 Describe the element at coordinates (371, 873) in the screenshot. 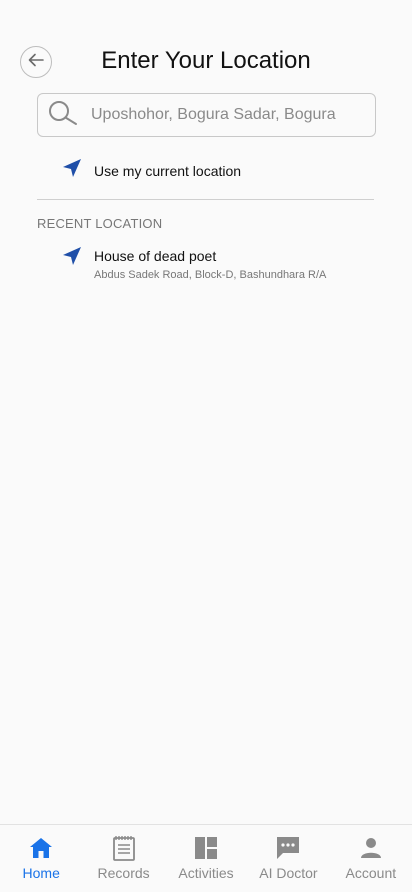

I see `nav-account-label: Account` at that location.